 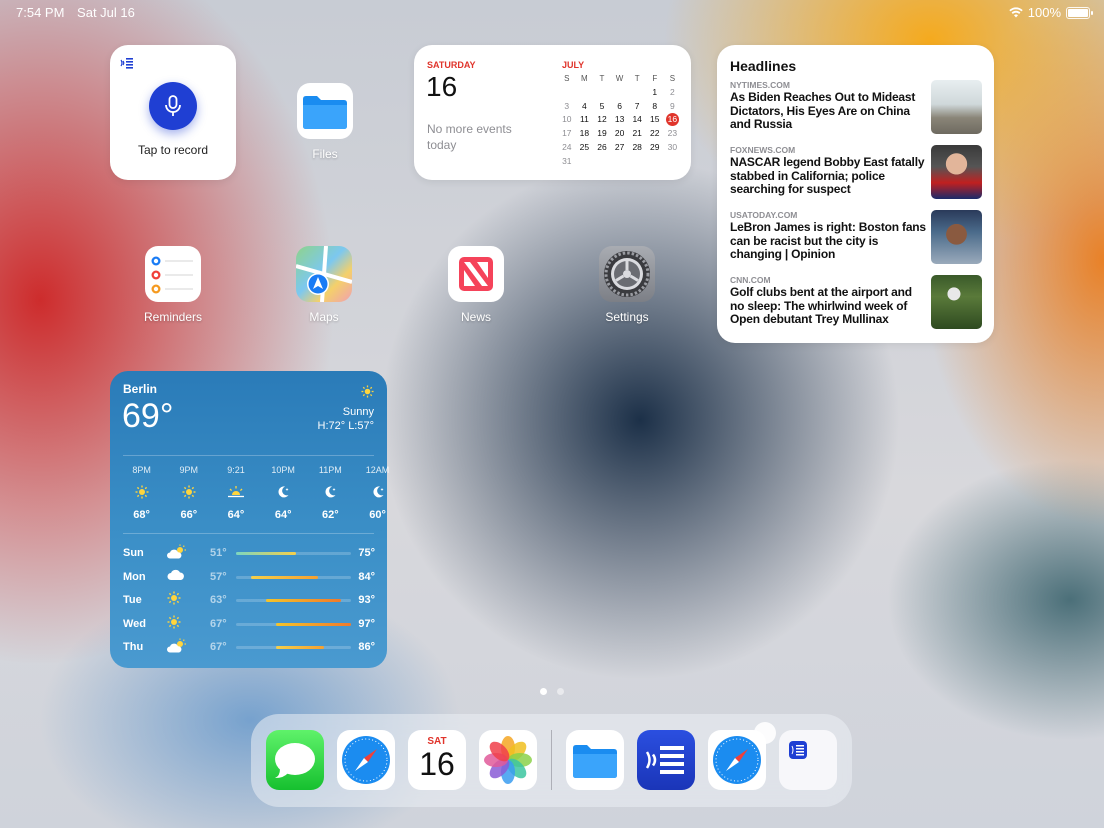 I want to click on weekday-header: M, so click(x=584, y=78).